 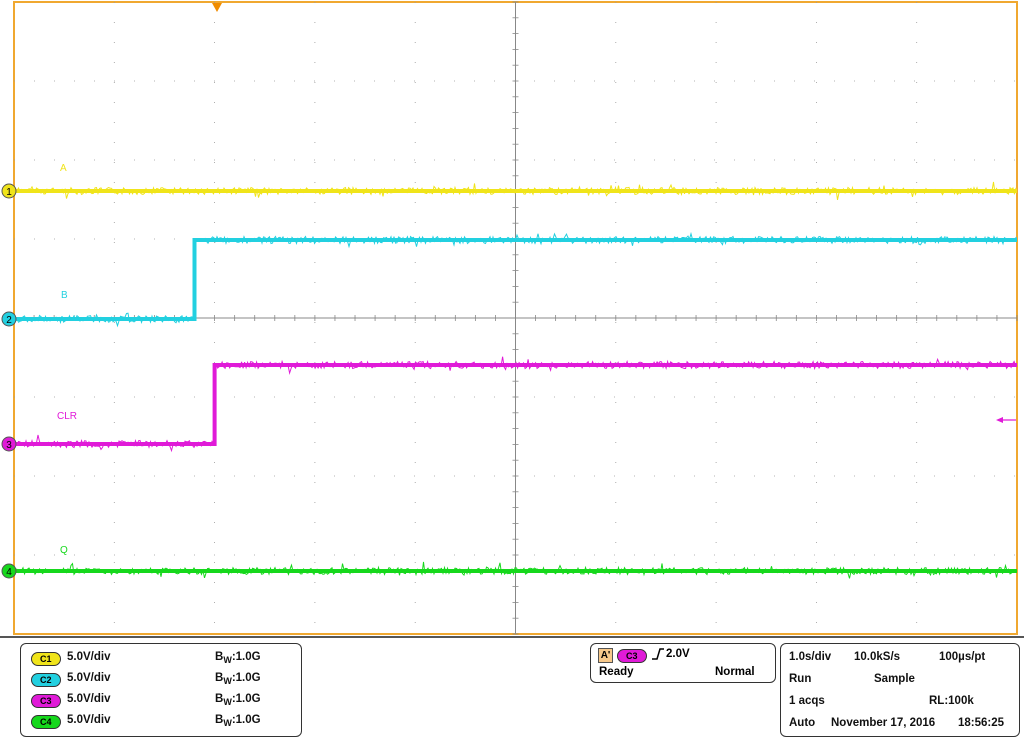 I want to click on trigger-panel: A' C3 2.0V Ready Normal, so click(x=683, y=663).